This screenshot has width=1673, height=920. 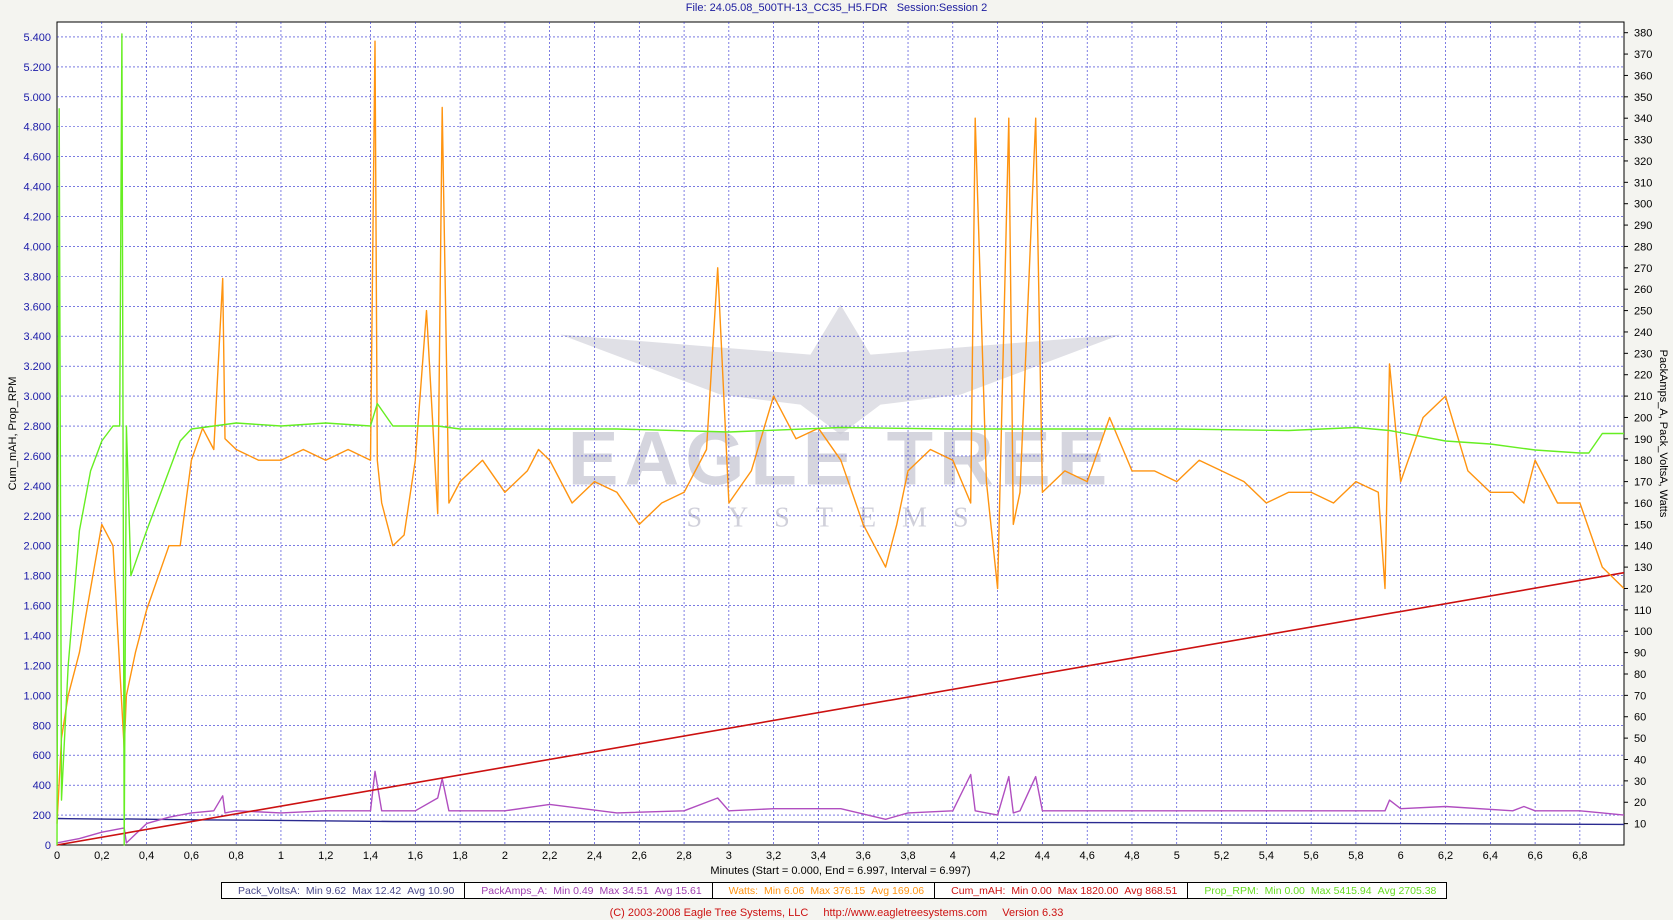 I want to click on legend-max: Max 12.42, so click(x=377, y=890).